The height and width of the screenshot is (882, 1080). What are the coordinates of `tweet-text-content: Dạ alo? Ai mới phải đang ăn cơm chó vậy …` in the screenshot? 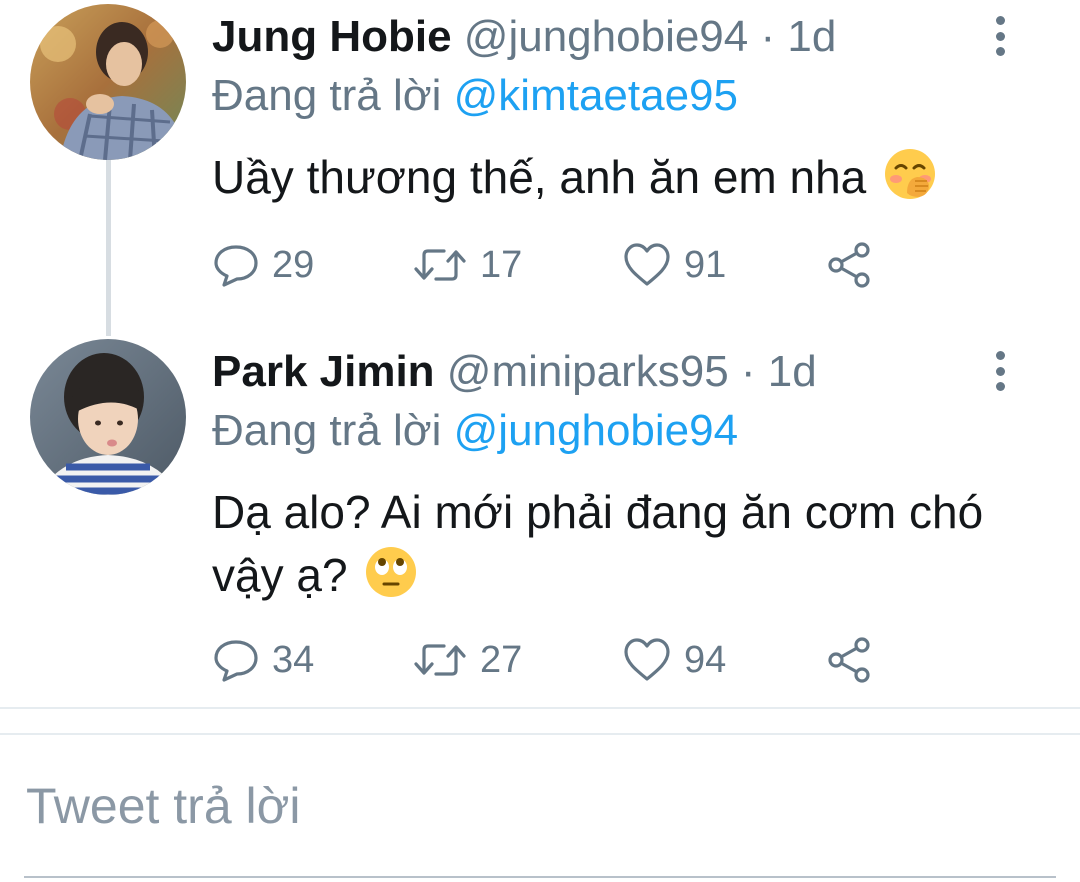 It's located at (598, 543).